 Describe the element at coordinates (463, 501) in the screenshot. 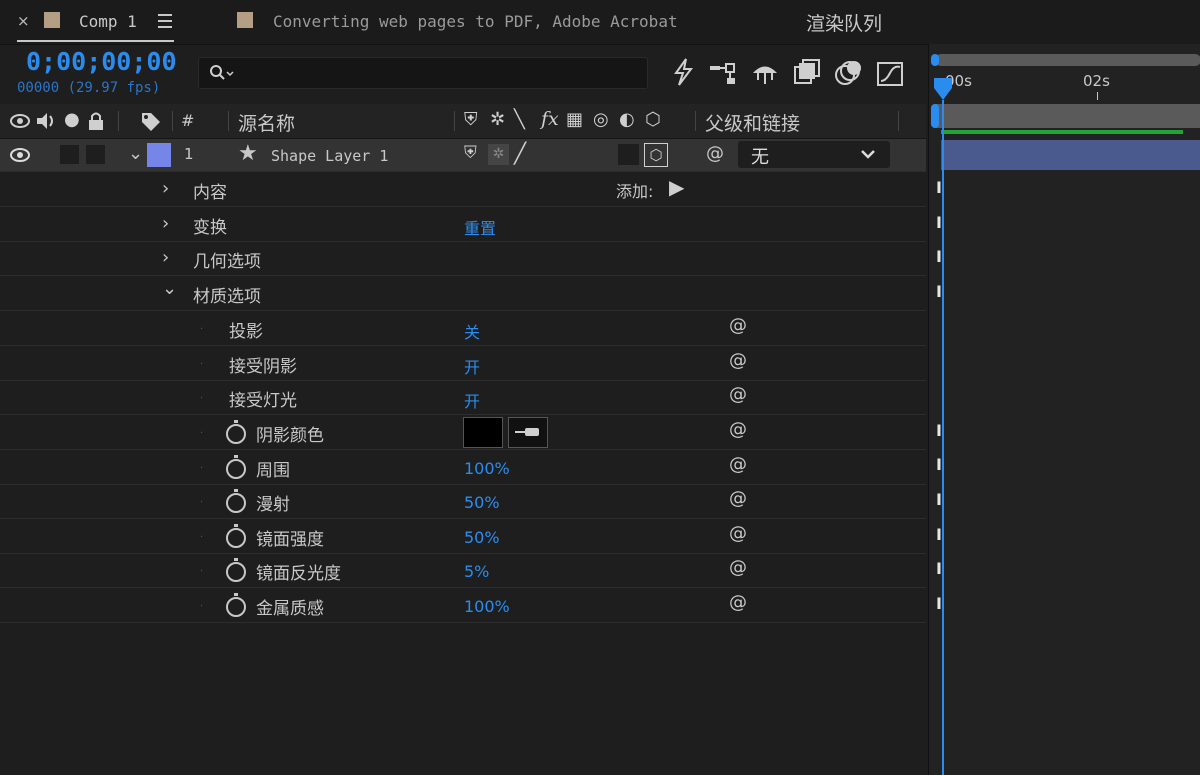

I see `property-row: · 漫射 50% @` at that location.